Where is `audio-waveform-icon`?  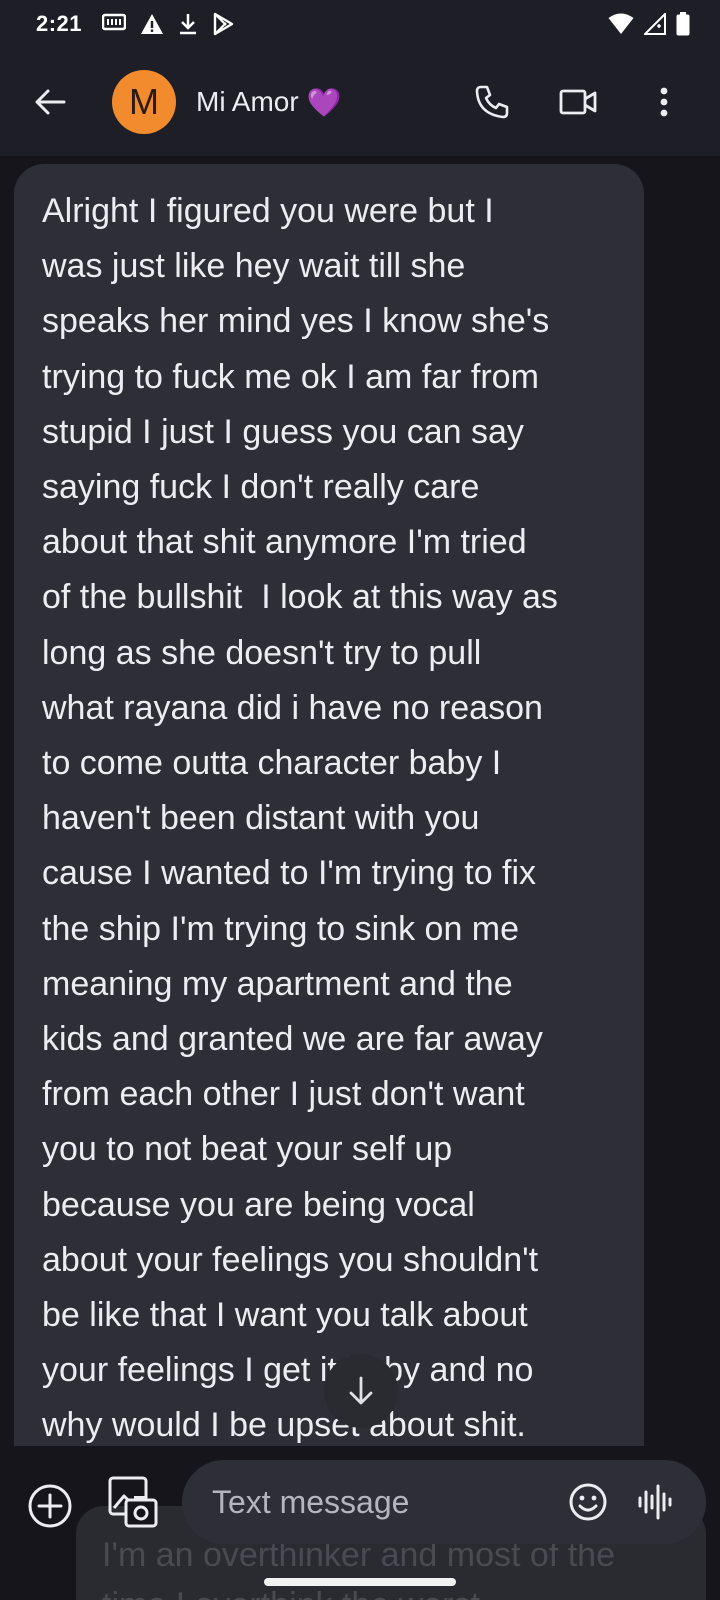 audio-waveform-icon is located at coordinates (655, 1502).